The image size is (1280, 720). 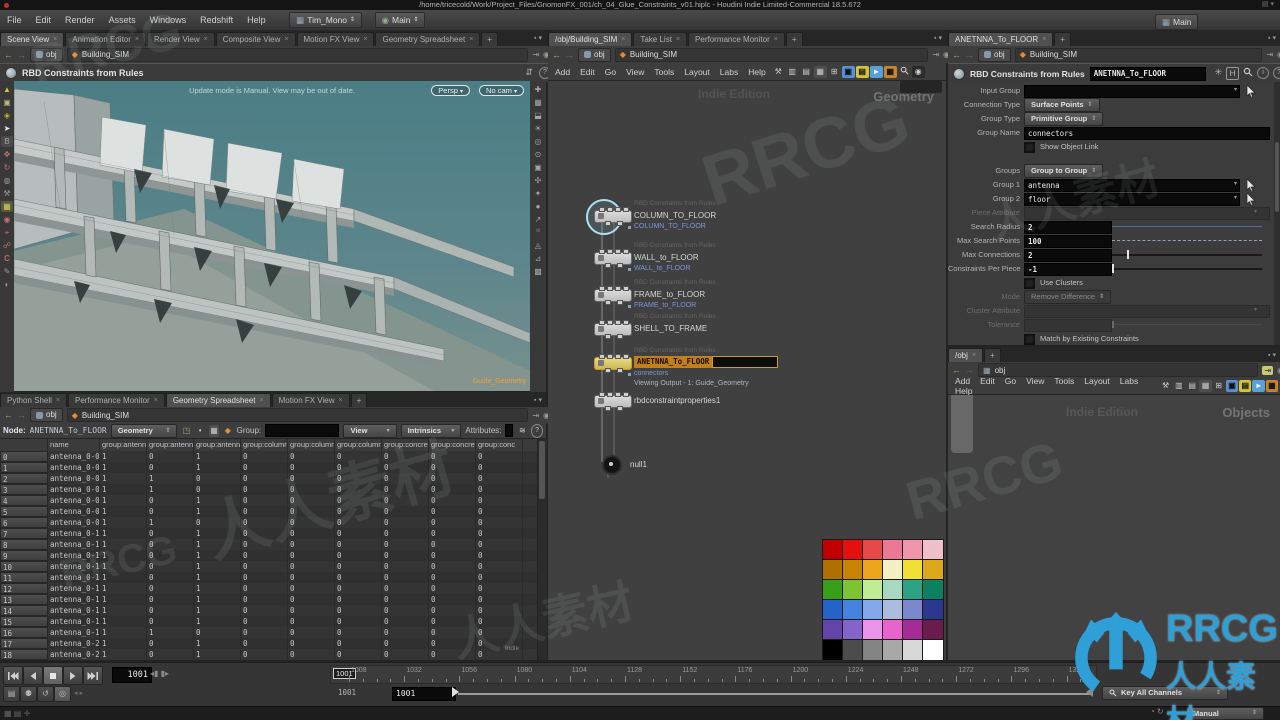 What do you see at coordinates (1132, 199) in the screenshot?
I see `param-combo-field: floor` at bounding box center [1132, 199].